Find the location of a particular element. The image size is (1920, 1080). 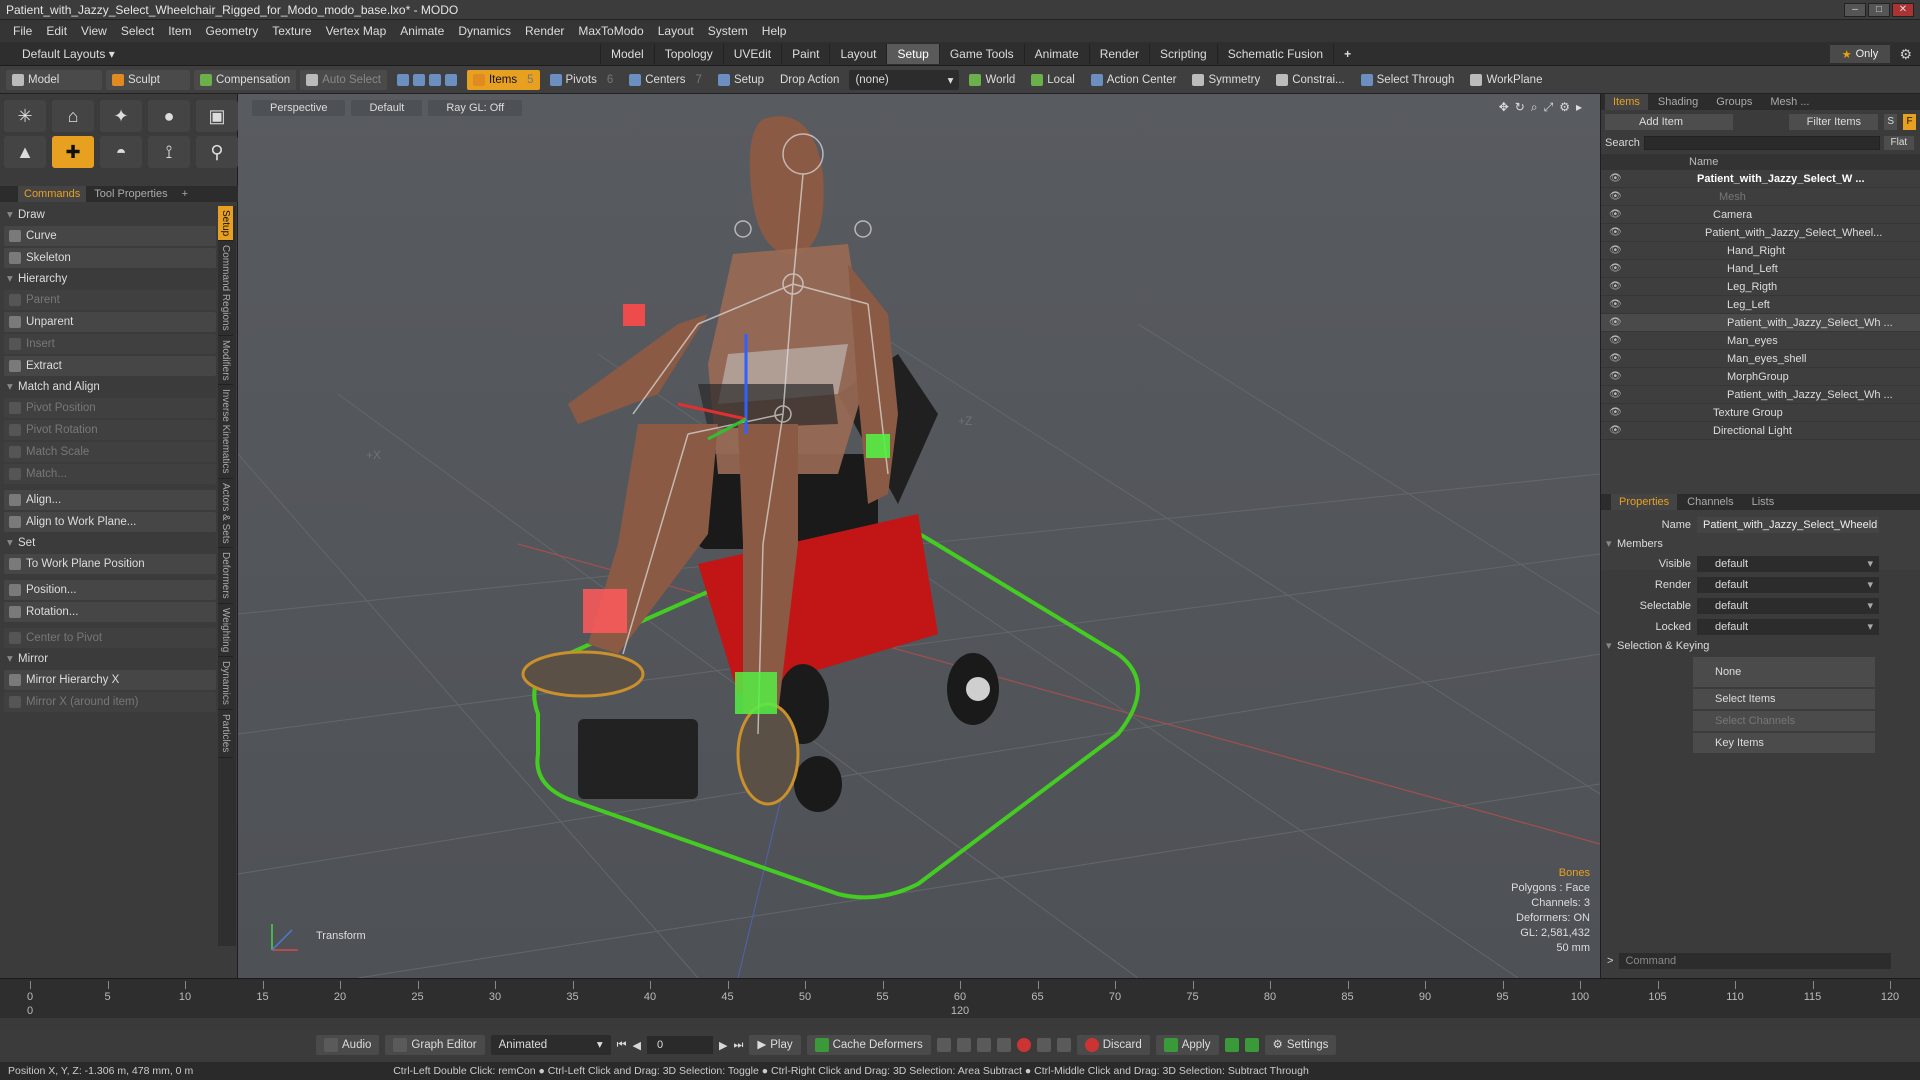

tree-item: 👁 Man_eyes_shell is located at coordinates (1760, 359).